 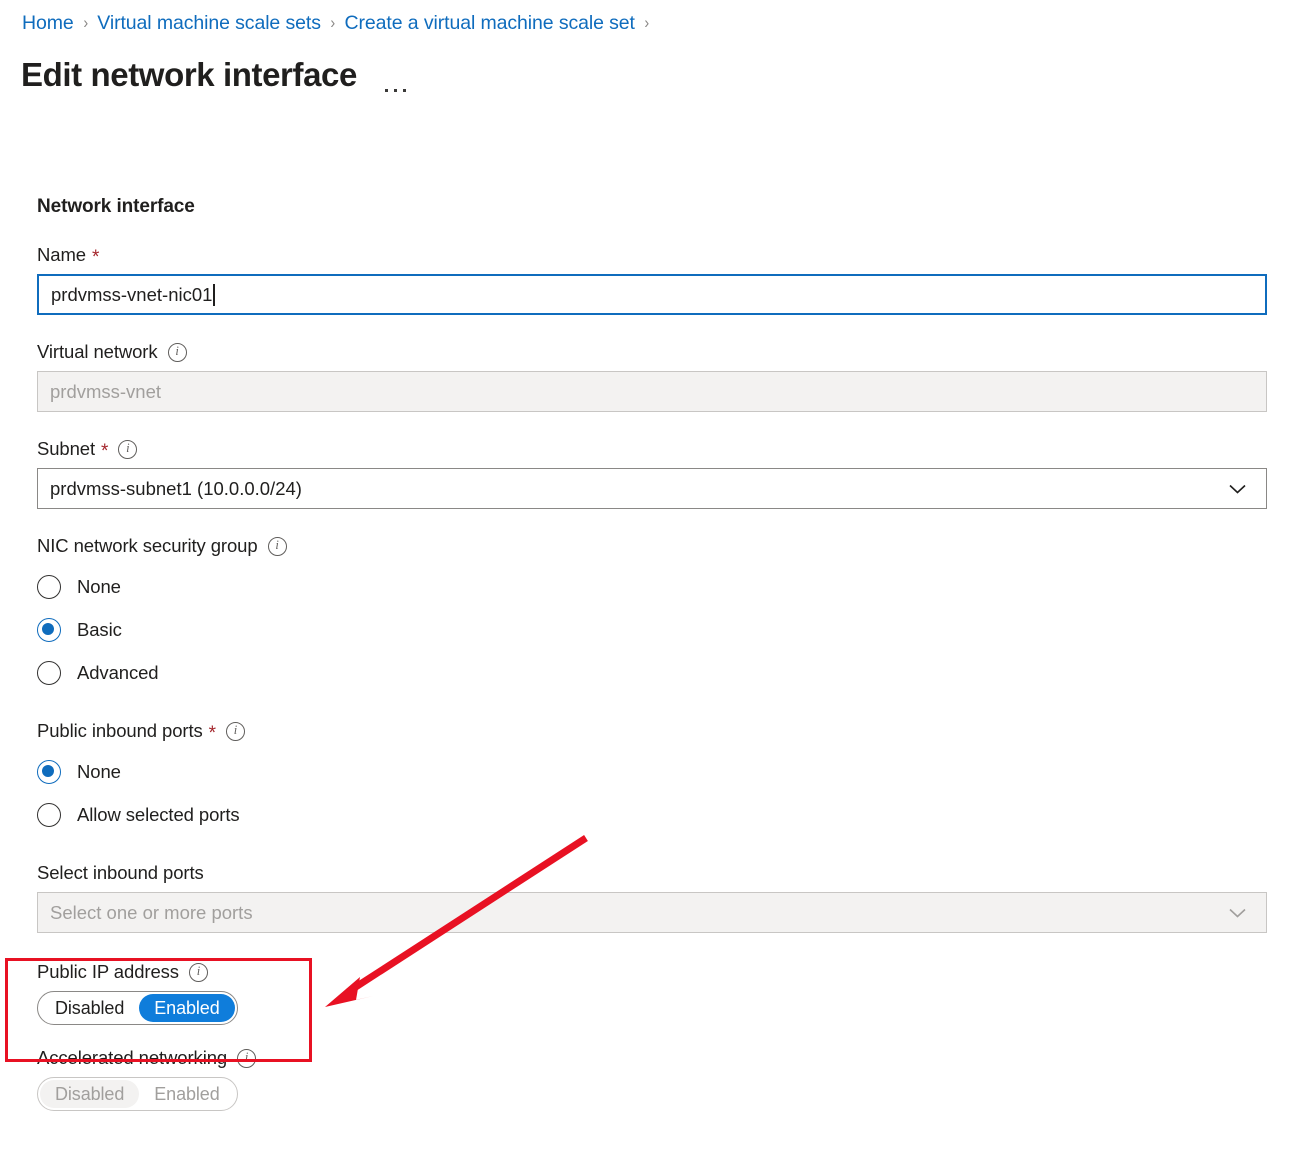 I want to click on public-inbound-ports-radio-group: None Allow selected ports, so click(x=652, y=793).